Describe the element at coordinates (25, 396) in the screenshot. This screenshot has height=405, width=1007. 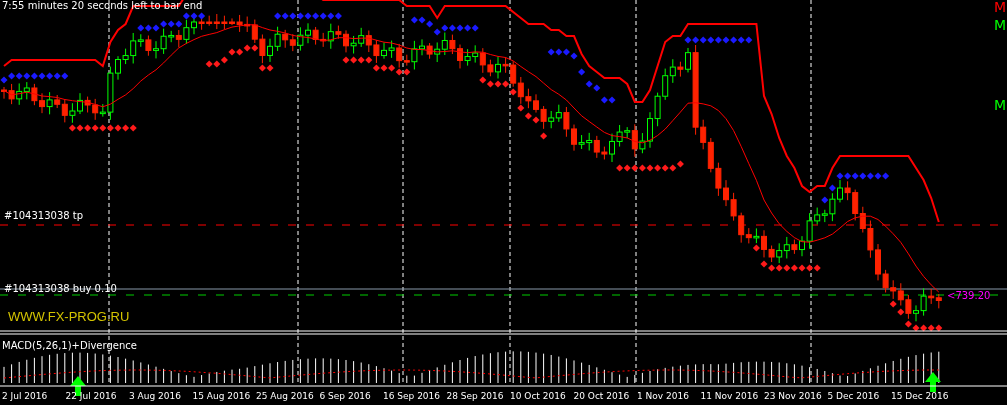
I see `axis-label: 2 Jul 2016` at that location.